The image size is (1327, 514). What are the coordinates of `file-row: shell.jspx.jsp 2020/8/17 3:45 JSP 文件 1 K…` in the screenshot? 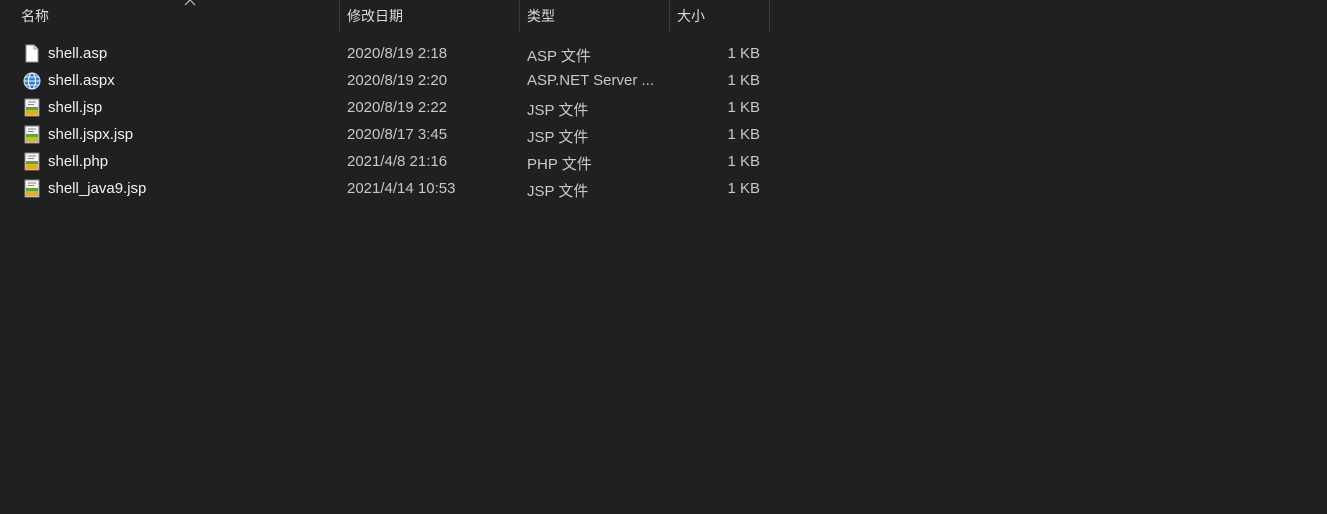 It's located at (390, 134).